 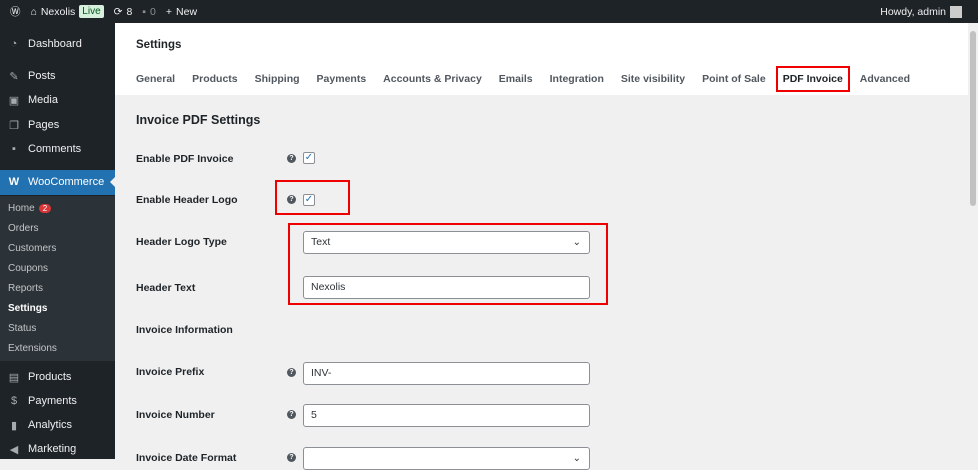 What do you see at coordinates (973, 118) in the screenshot?
I see `scrollbar-thumb` at bounding box center [973, 118].